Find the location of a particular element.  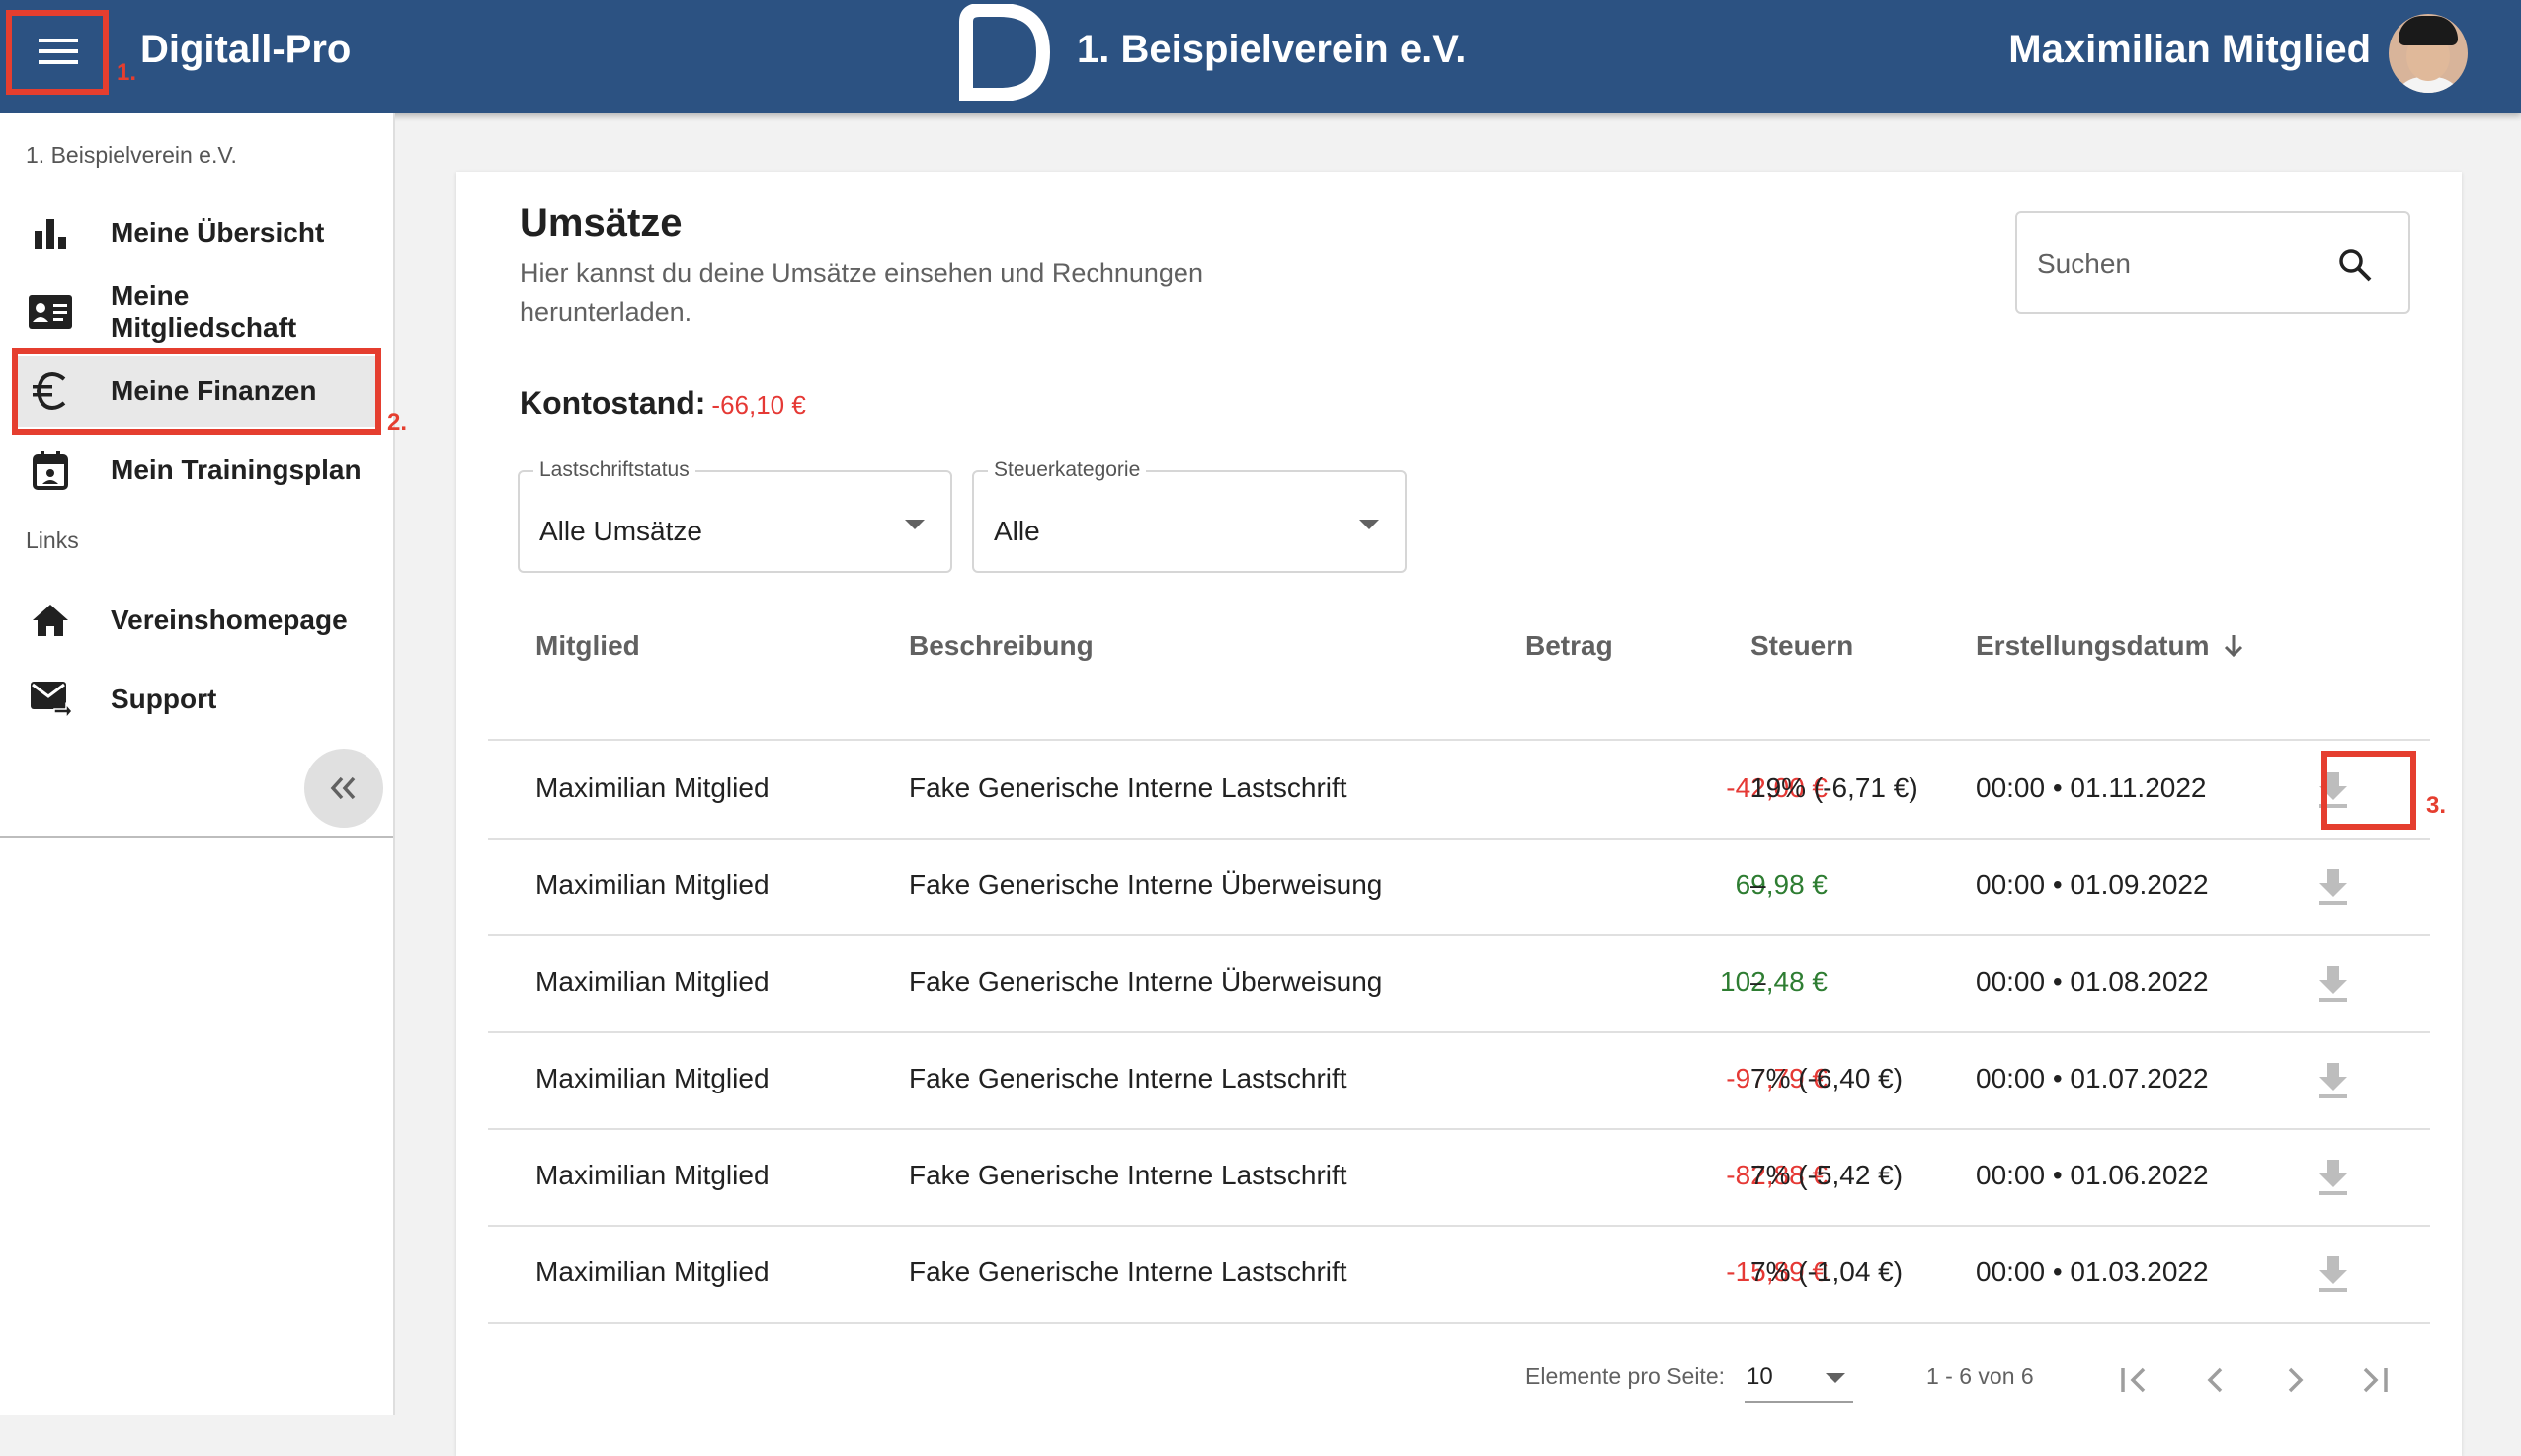

app-title: Digitall-Pro is located at coordinates (246, 49).